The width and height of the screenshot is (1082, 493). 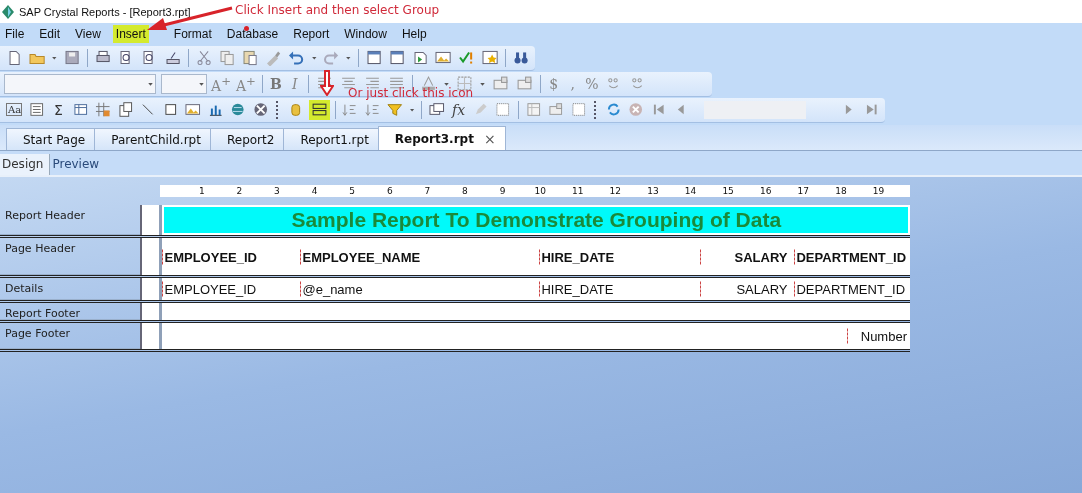 What do you see at coordinates (437, 109) in the screenshot?
I see `window-stack-icon` at bounding box center [437, 109].